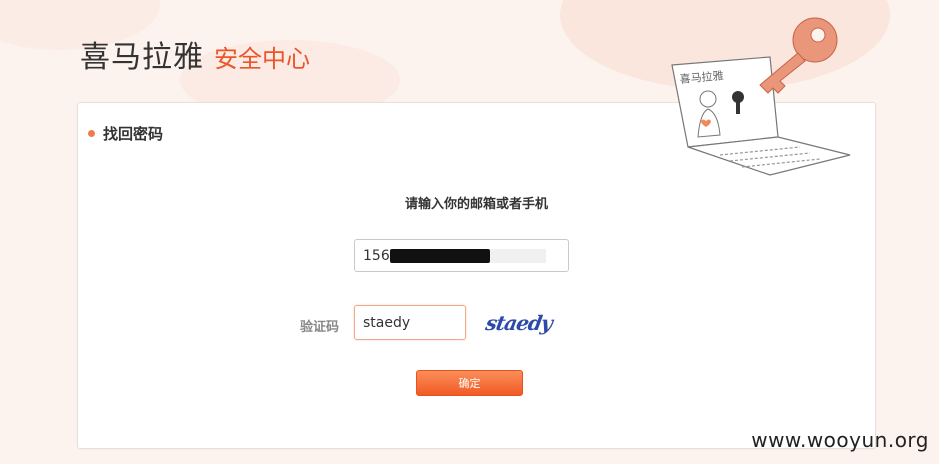 Image resolution: width=939 pixels, height=464 pixels. What do you see at coordinates (469, 383) in the screenshot?
I see `submit-button: 确定` at bounding box center [469, 383].